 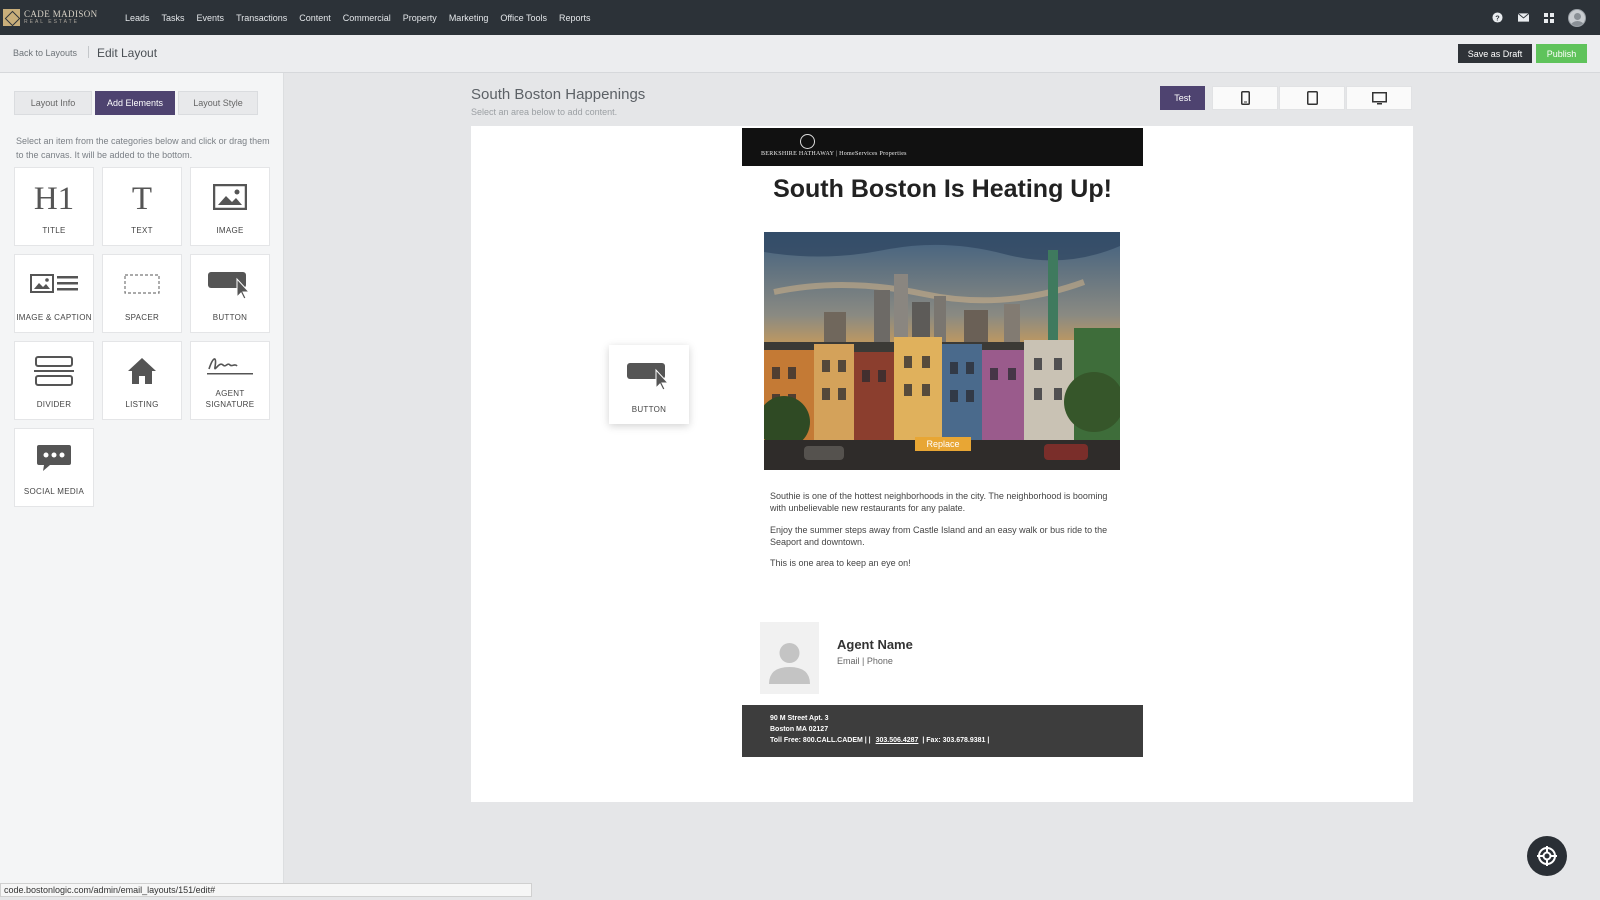 What do you see at coordinates (54, 230) in the screenshot?
I see `element-label: TITLE` at bounding box center [54, 230].